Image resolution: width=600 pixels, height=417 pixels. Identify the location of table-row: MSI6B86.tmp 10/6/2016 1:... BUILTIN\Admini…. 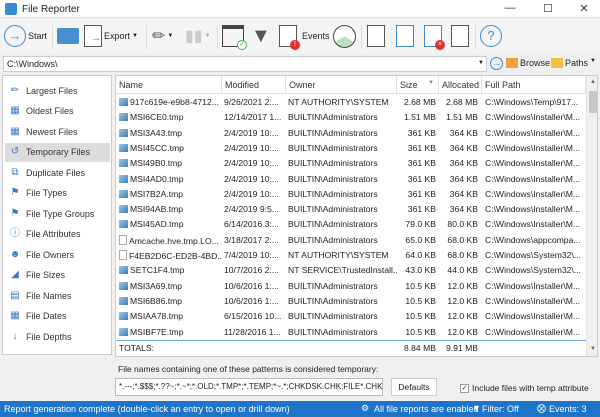
(351, 301).